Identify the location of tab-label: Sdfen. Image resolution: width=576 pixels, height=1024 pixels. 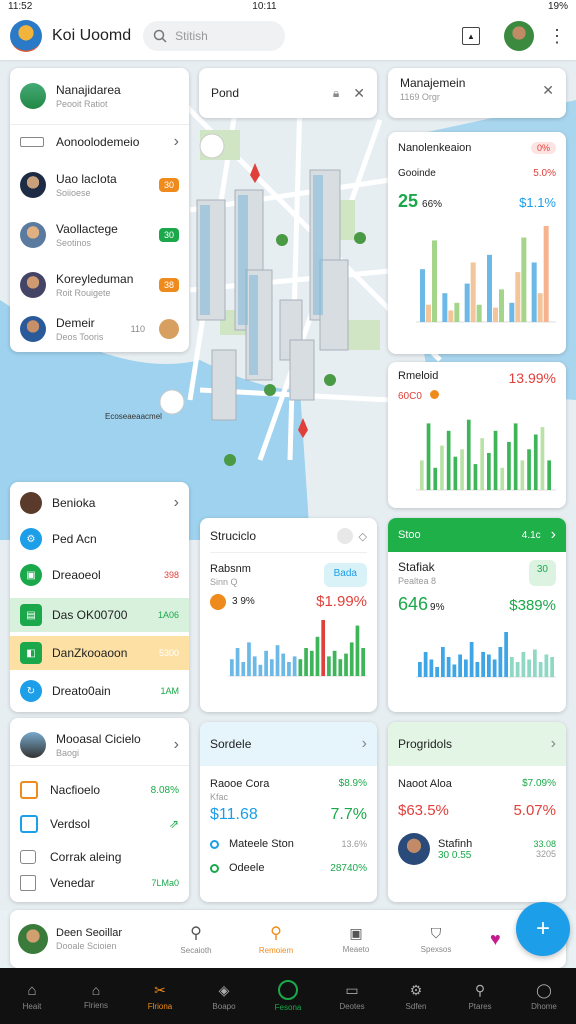
(416, 1006).